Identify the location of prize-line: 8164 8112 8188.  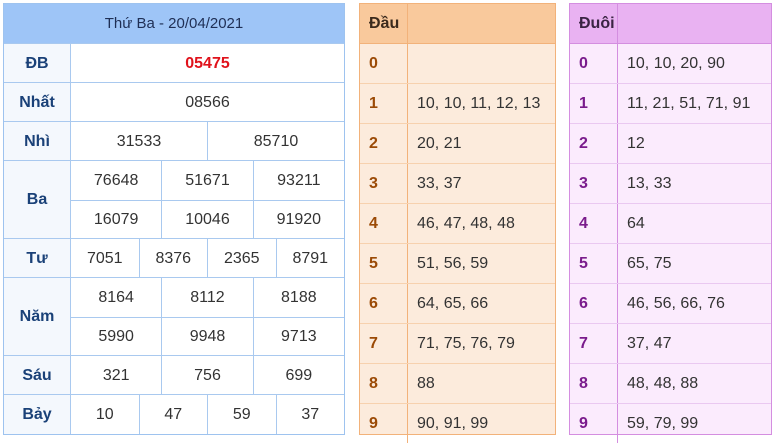
(207, 297).